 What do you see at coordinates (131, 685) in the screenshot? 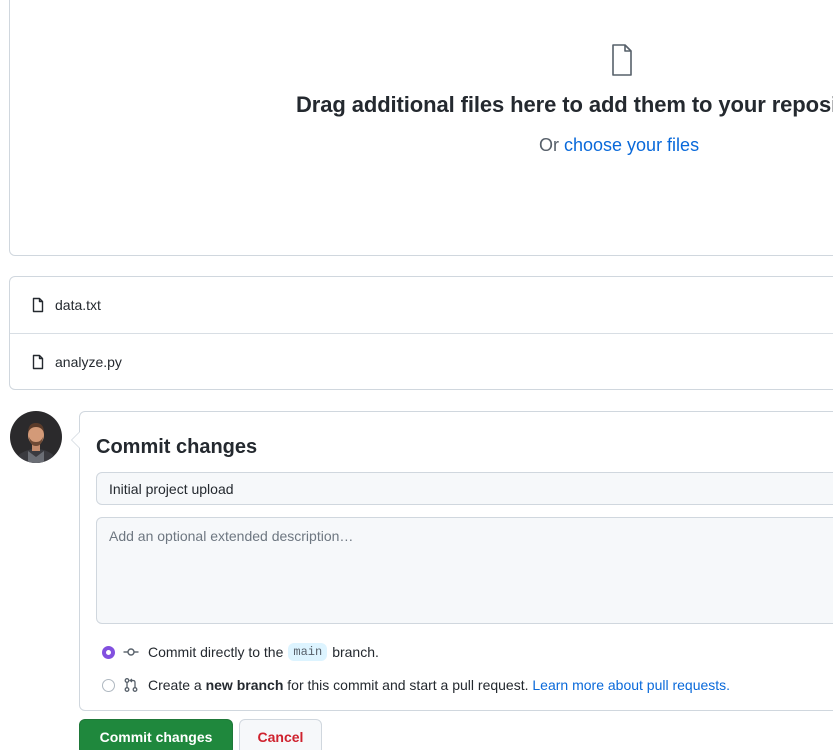
I see `git-pull-request-icon` at bounding box center [131, 685].